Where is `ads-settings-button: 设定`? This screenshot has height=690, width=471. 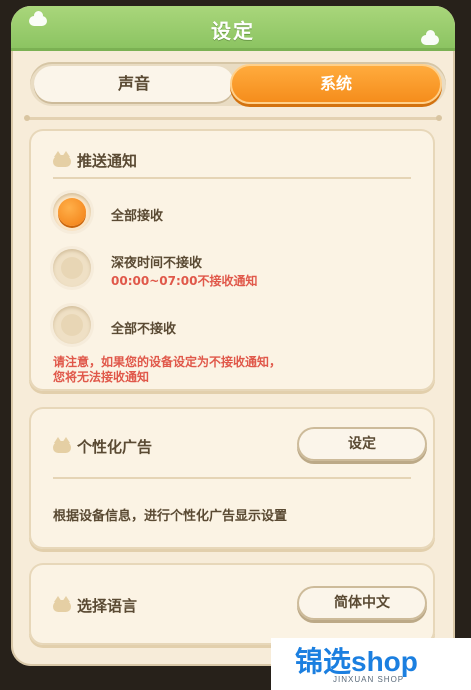 ads-settings-button: 设定 is located at coordinates (362, 444).